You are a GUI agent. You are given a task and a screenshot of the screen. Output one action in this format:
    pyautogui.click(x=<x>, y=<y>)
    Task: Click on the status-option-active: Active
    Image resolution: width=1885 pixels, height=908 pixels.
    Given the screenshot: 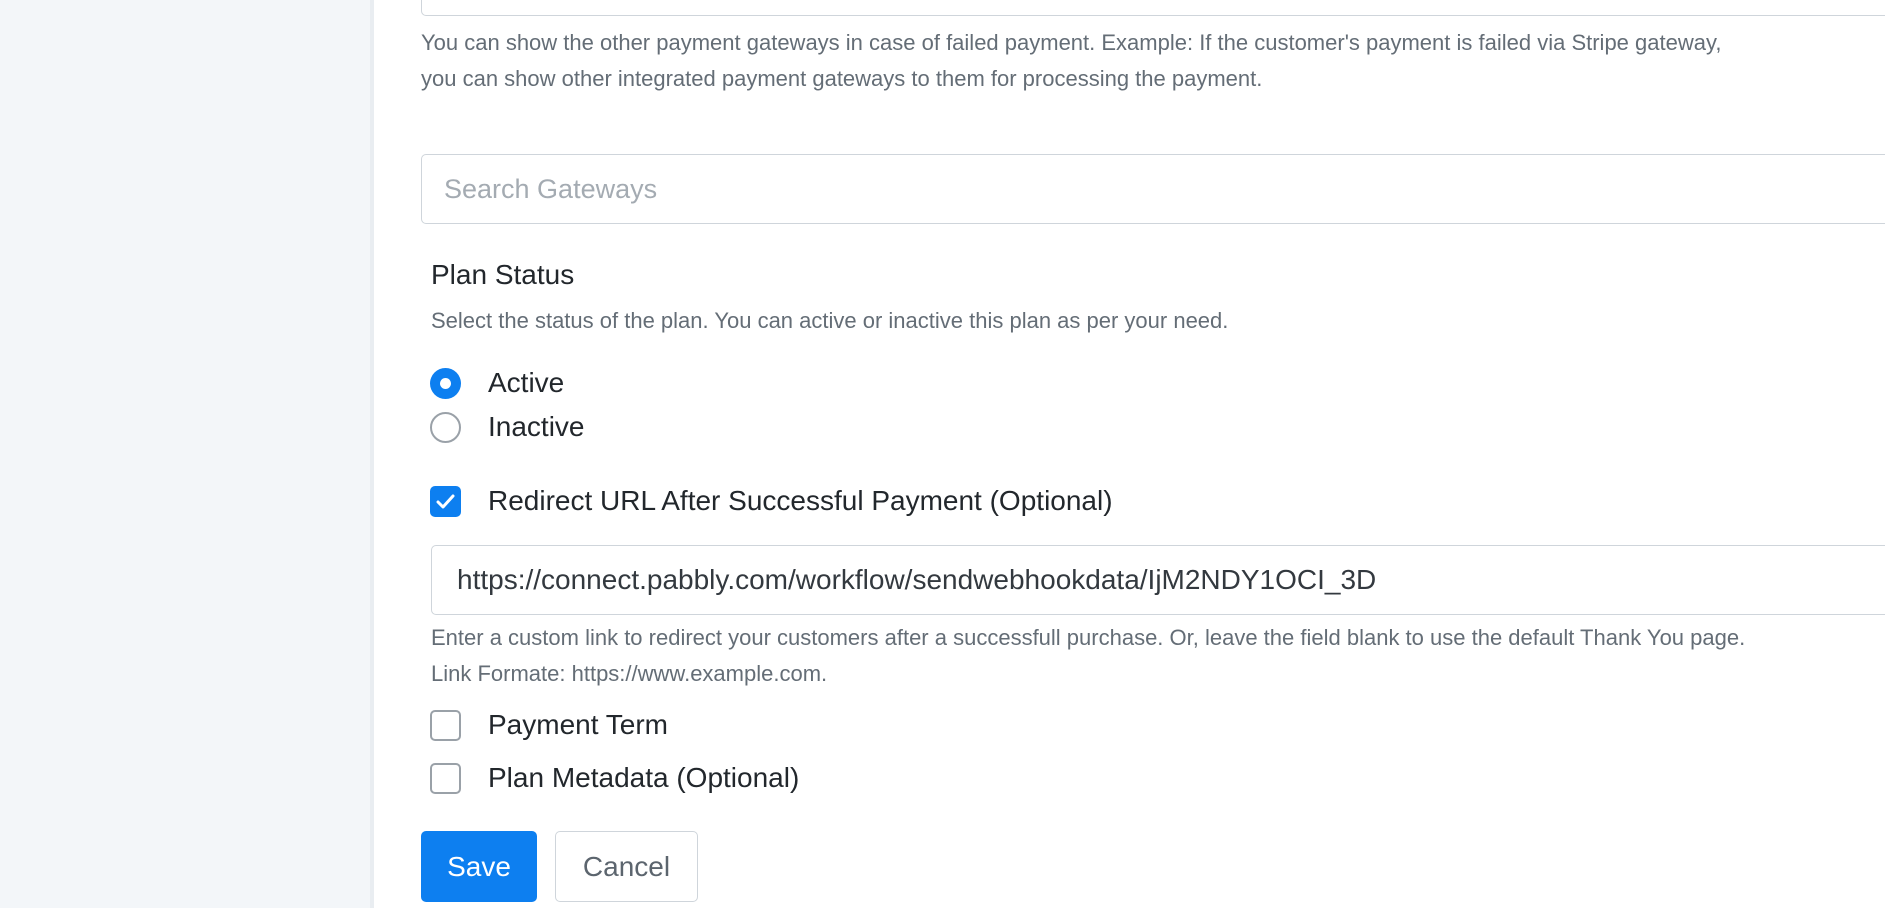 What is the action you would take?
    pyautogui.click(x=497, y=383)
    